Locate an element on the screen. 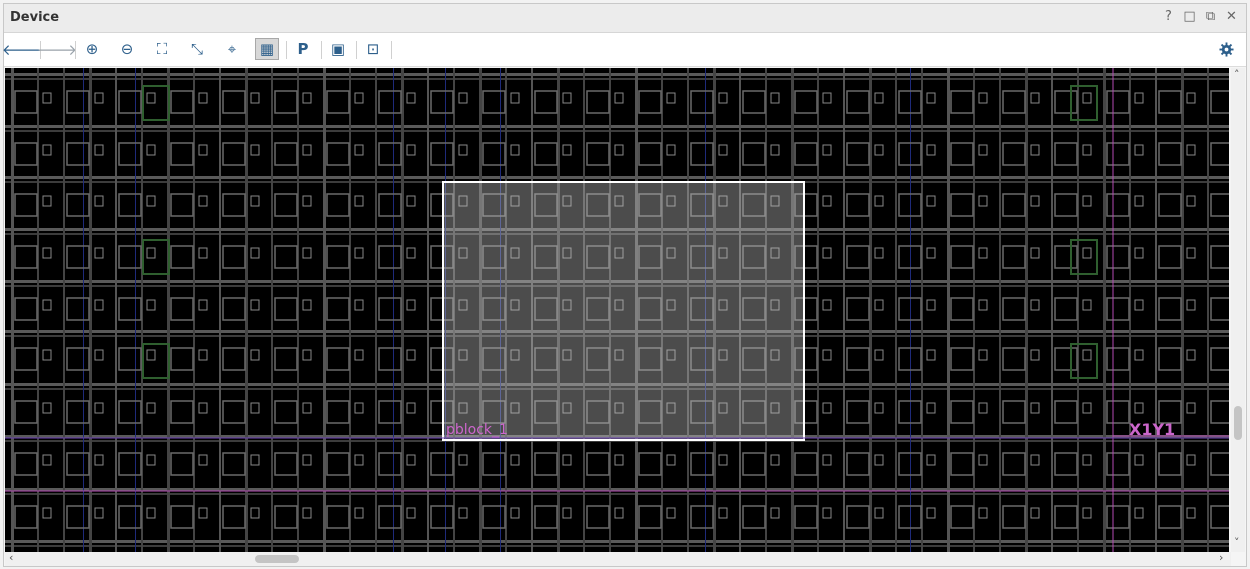  zoom-in-icon: ⊕ is located at coordinates (92, 49).